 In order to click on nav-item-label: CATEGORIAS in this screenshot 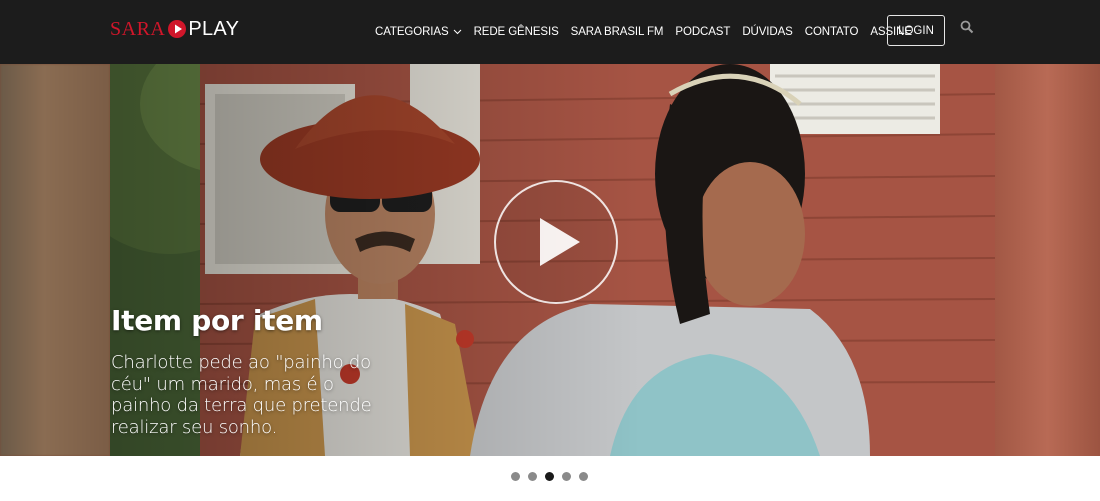, I will do `click(412, 32)`.